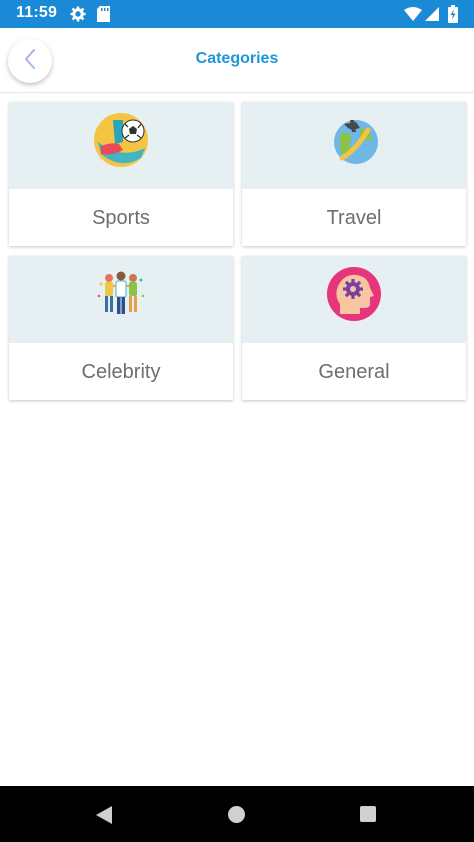  I want to click on sd-card-icon, so click(103, 16).